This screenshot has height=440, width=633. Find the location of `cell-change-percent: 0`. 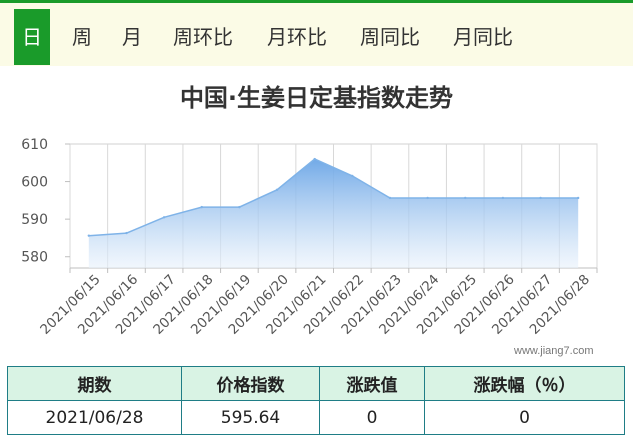

cell-change-percent: 0 is located at coordinates (524, 417).